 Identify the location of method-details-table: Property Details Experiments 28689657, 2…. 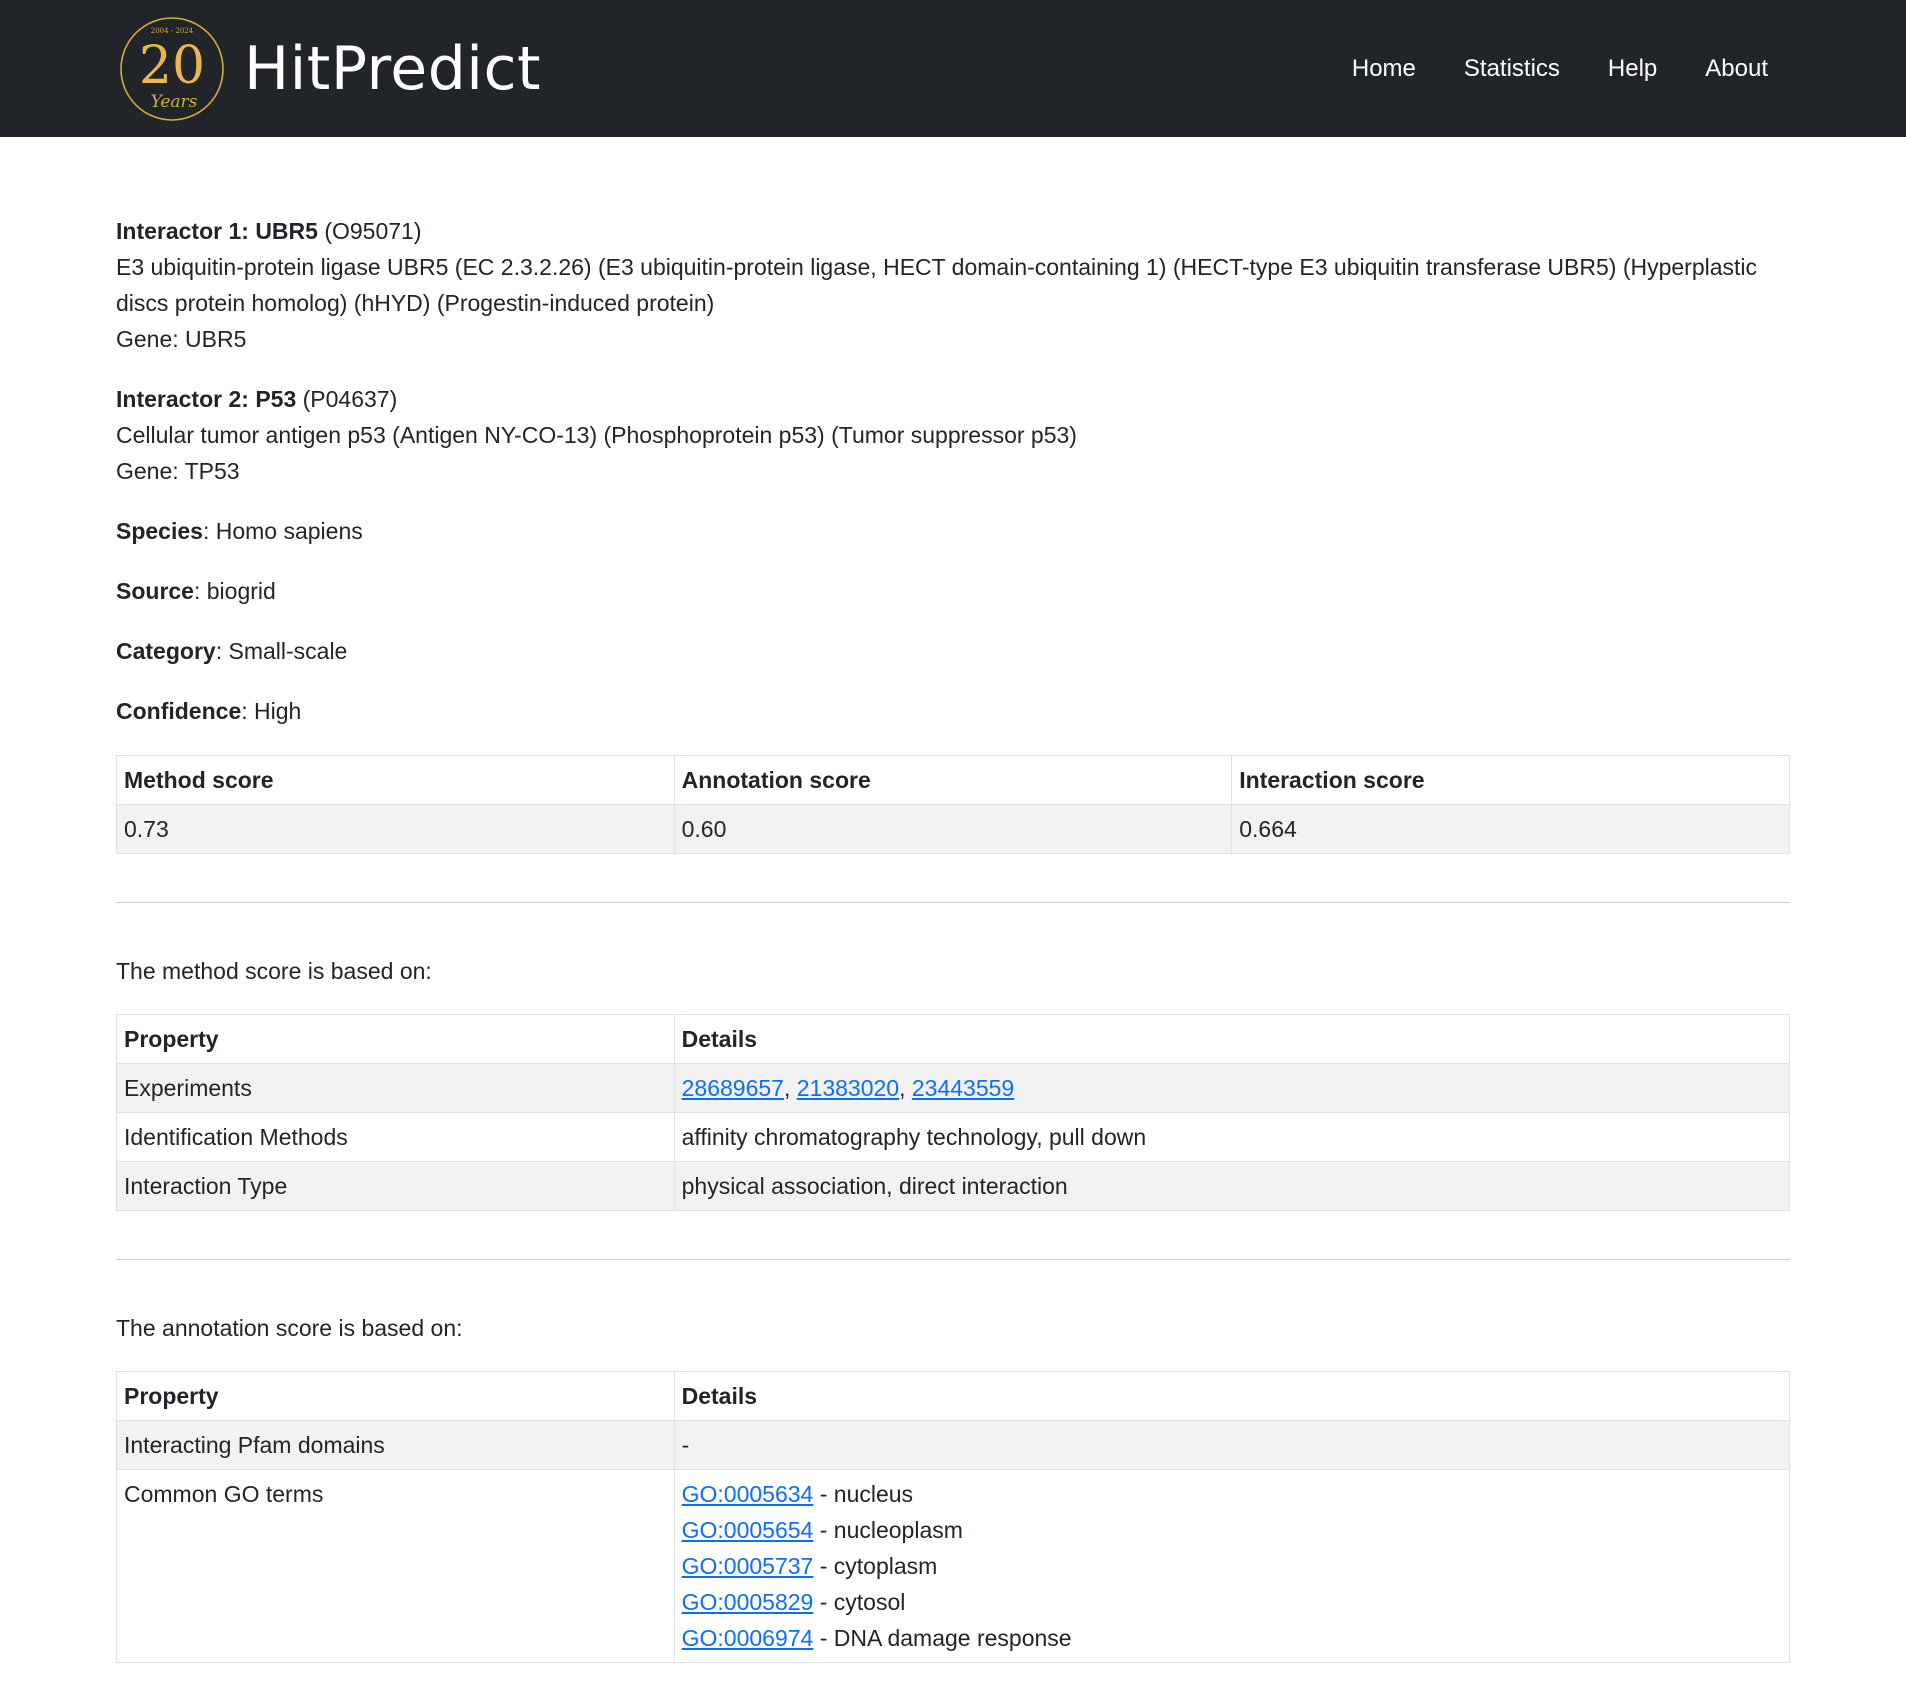
(953, 1112).